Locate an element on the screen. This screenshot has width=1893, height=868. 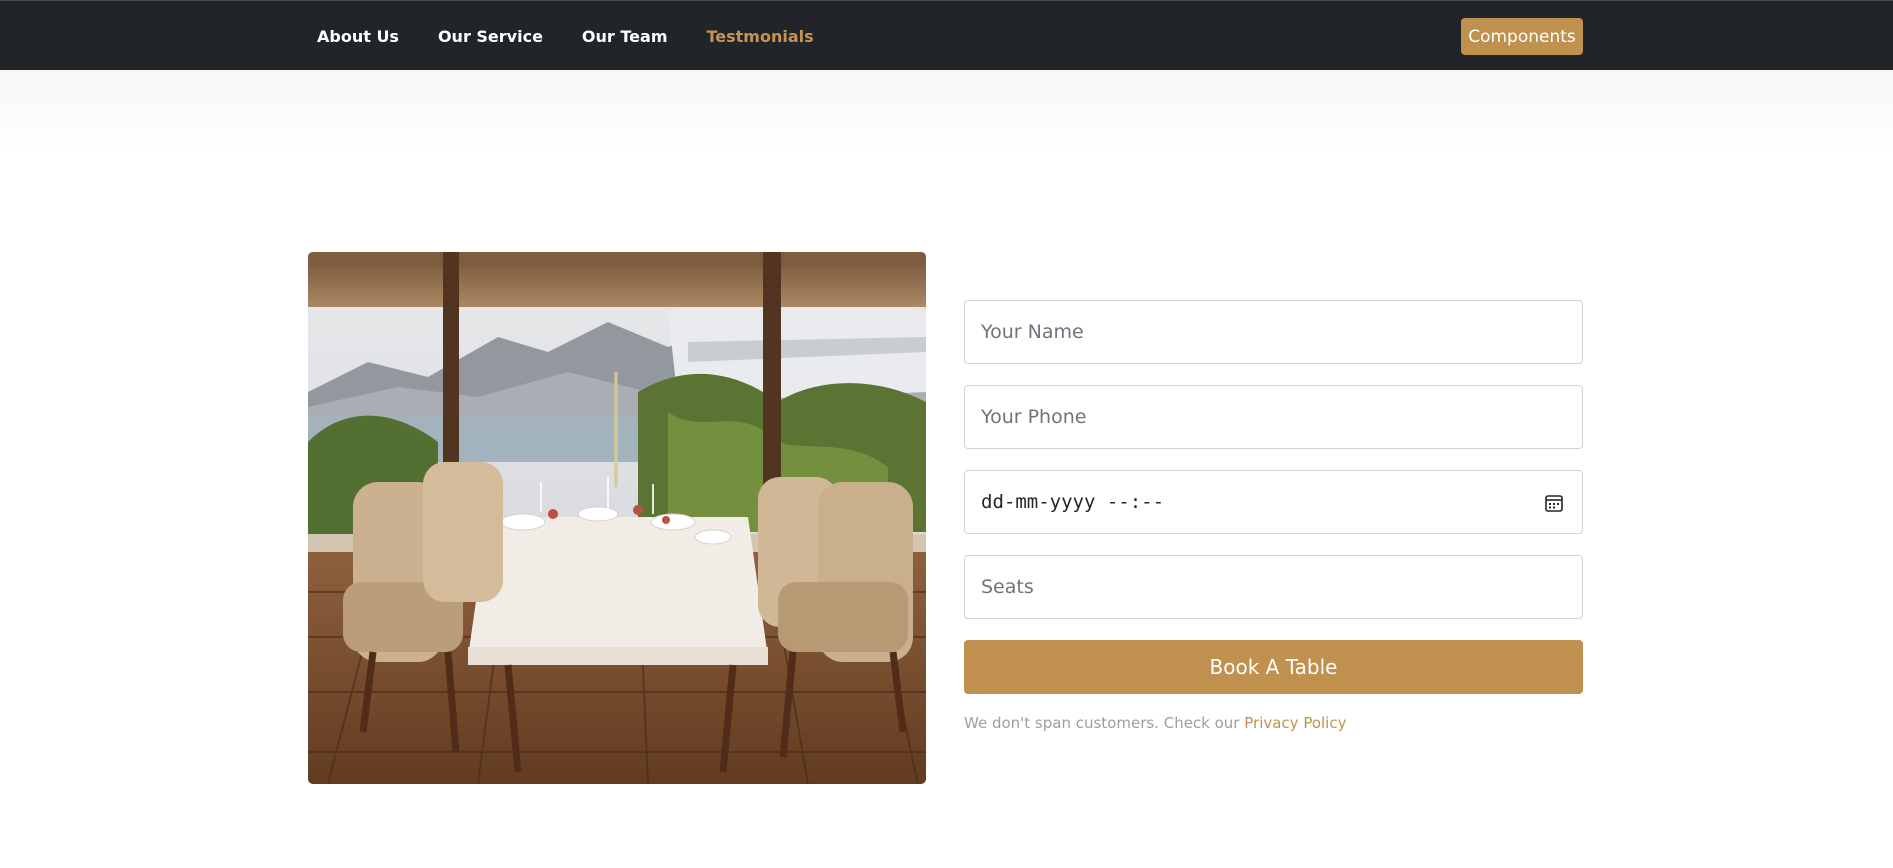
hero-background is located at coordinates (946, 112).